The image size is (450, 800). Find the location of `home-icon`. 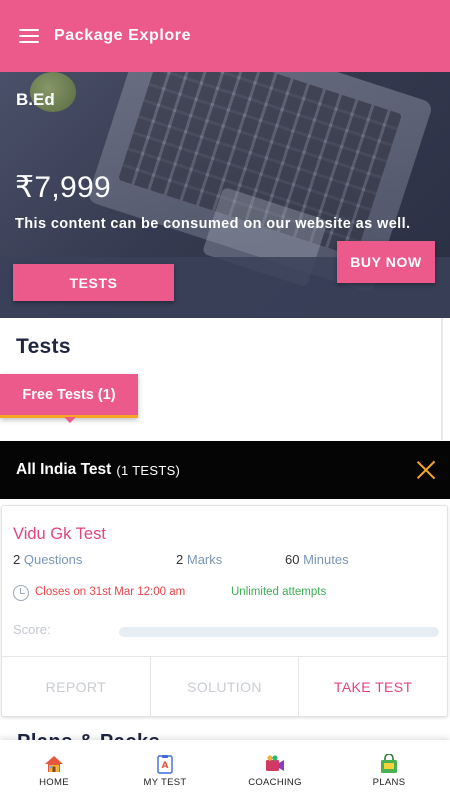

home-icon is located at coordinates (54, 764).